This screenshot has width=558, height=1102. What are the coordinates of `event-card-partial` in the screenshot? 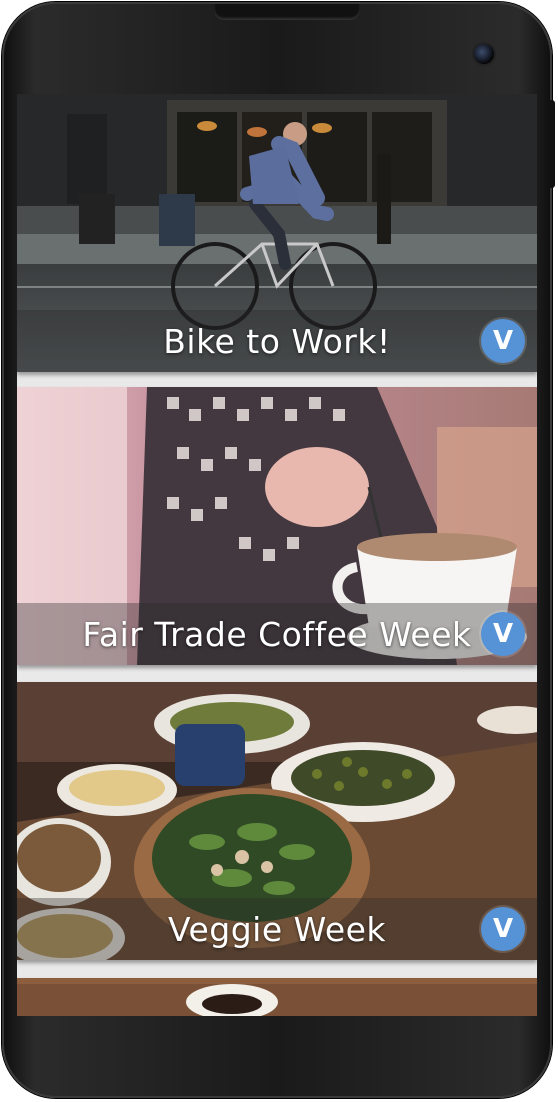 It's located at (277, 997).